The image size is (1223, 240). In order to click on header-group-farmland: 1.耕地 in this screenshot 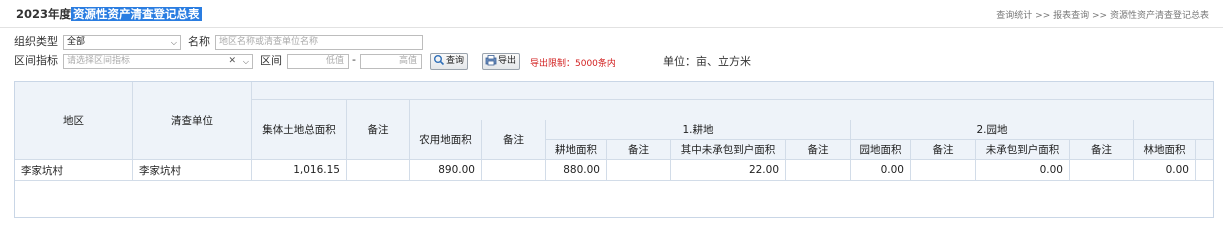, I will do `click(698, 130)`.